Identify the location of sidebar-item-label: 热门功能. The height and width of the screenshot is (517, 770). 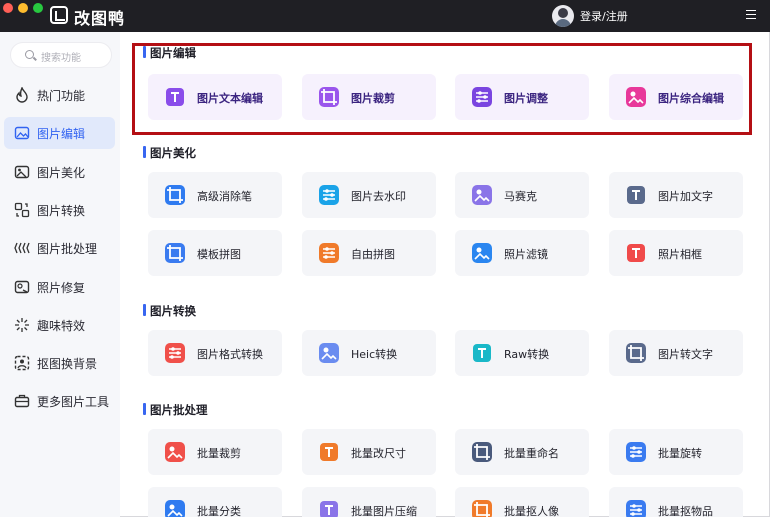
(61, 96).